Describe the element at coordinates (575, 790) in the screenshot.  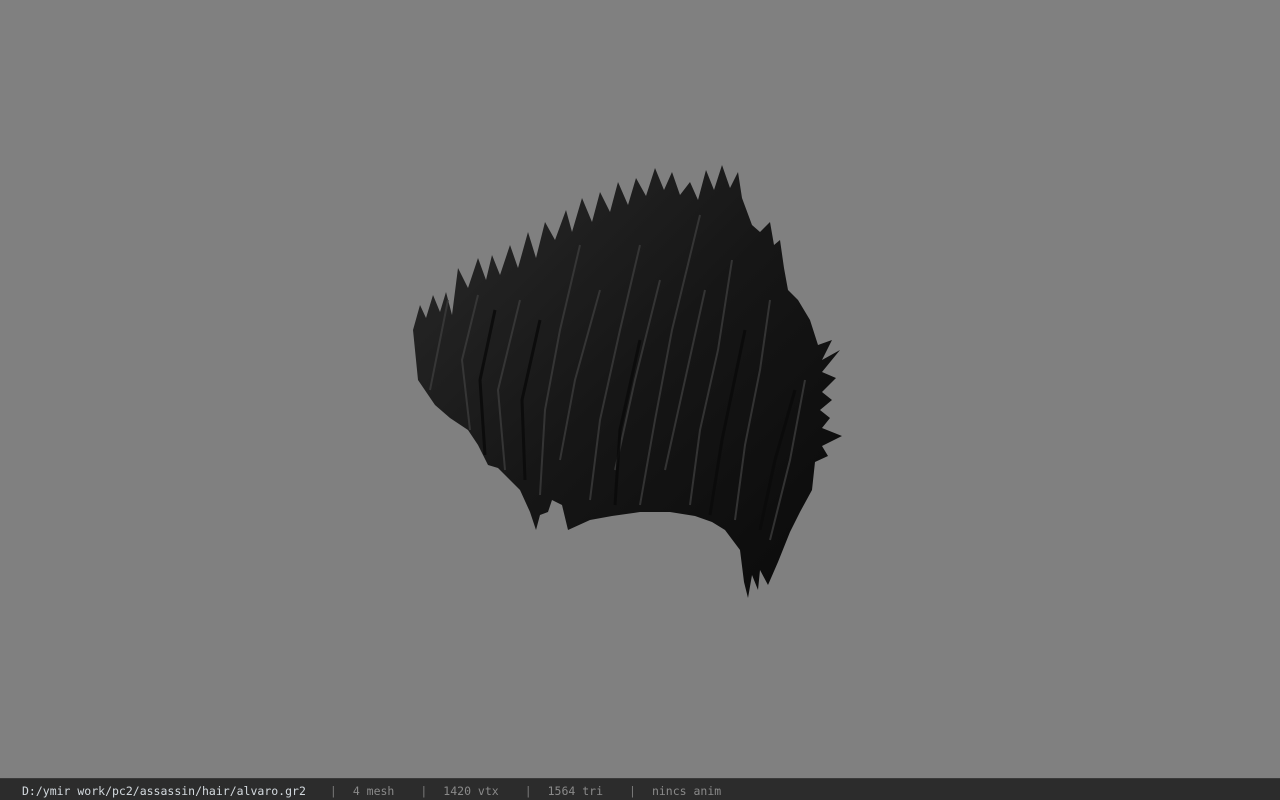
I see `triangle-count: 1564 tri` at that location.